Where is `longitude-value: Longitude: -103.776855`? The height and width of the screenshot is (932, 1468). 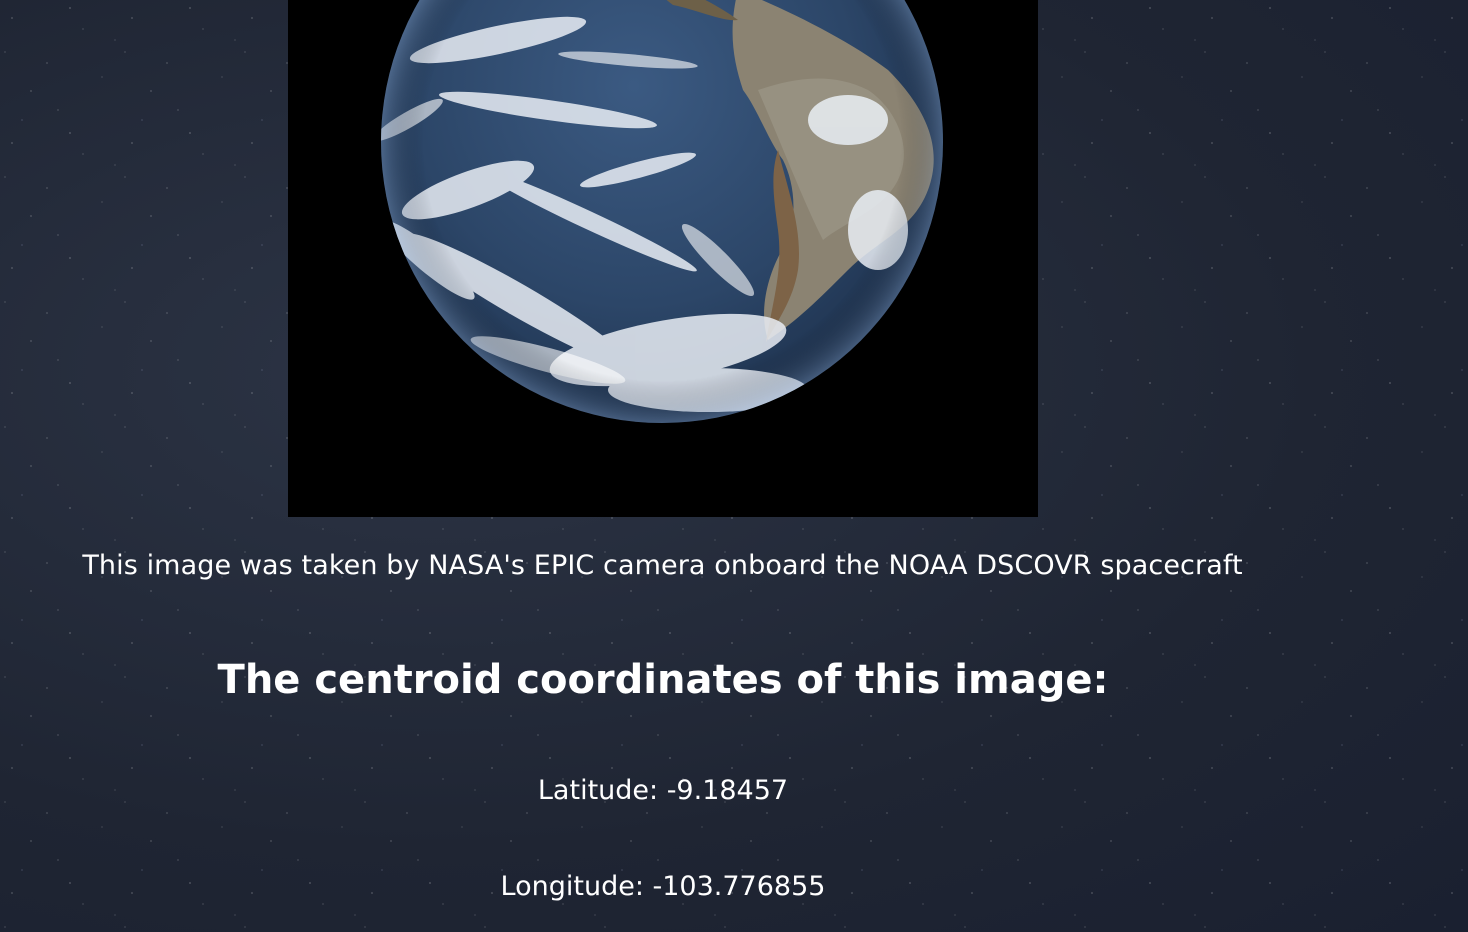 longitude-value: Longitude: -103.776855 is located at coordinates (663, 886).